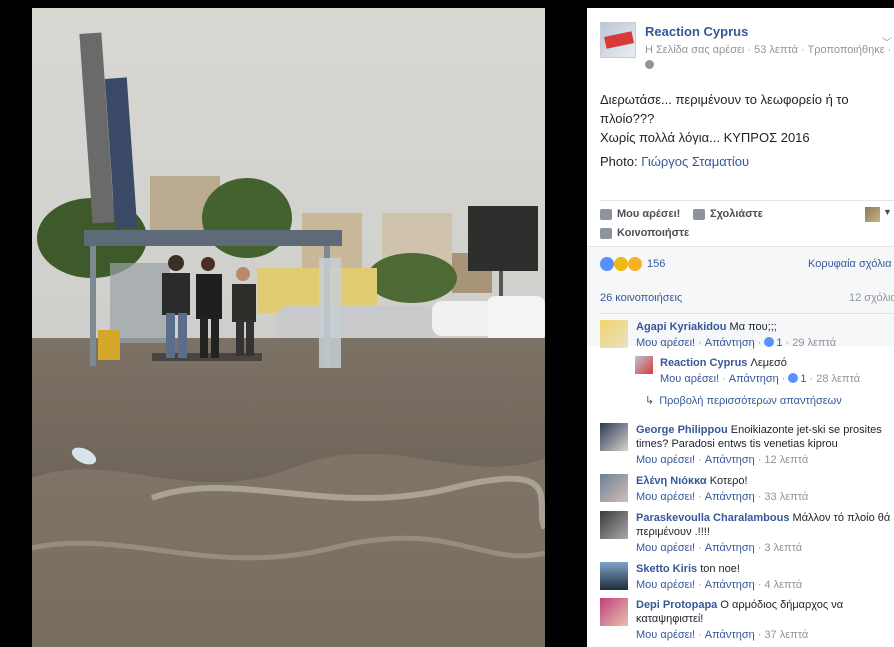 This screenshot has width=894, height=647. What do you see at coordinates (747, 223) in the screenshot?
I see `post-actions: Μου αρέσει! Σχολιάστε Κοινοποιήστε ▼` at bounding box center [747, 223].